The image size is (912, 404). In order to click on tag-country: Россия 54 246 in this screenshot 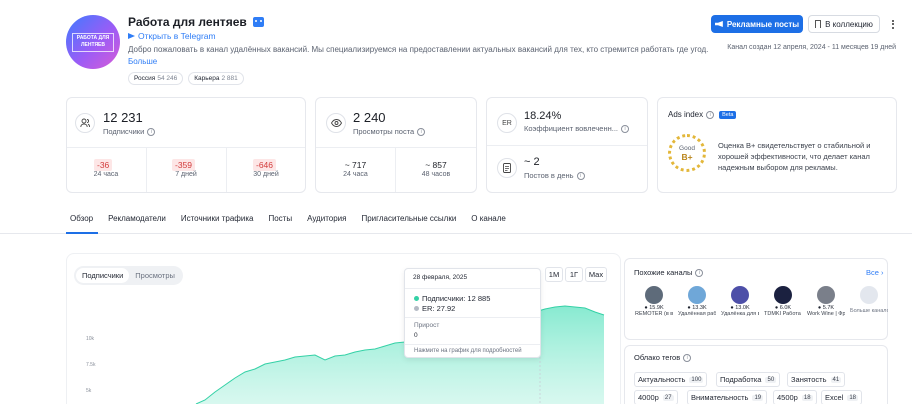, I will do `click(156, 78)`.